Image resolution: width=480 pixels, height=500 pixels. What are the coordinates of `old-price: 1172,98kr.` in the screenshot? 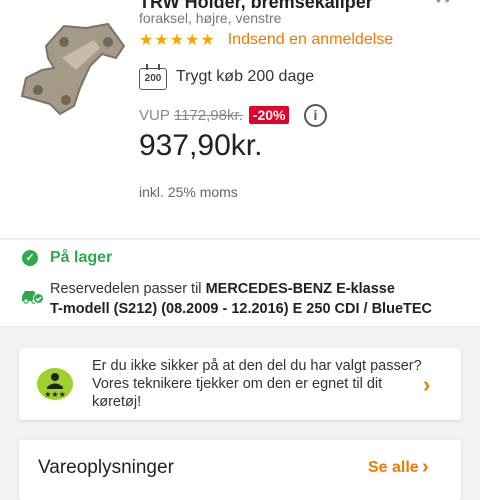 It's located at (208, 115).